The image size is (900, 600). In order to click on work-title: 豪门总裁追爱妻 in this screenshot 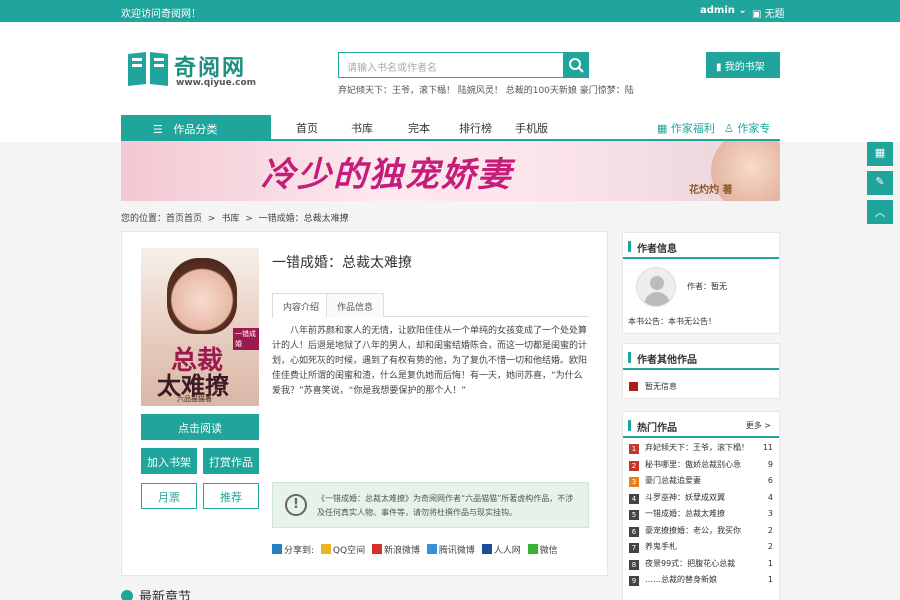, I will do `click(673, 480)`.